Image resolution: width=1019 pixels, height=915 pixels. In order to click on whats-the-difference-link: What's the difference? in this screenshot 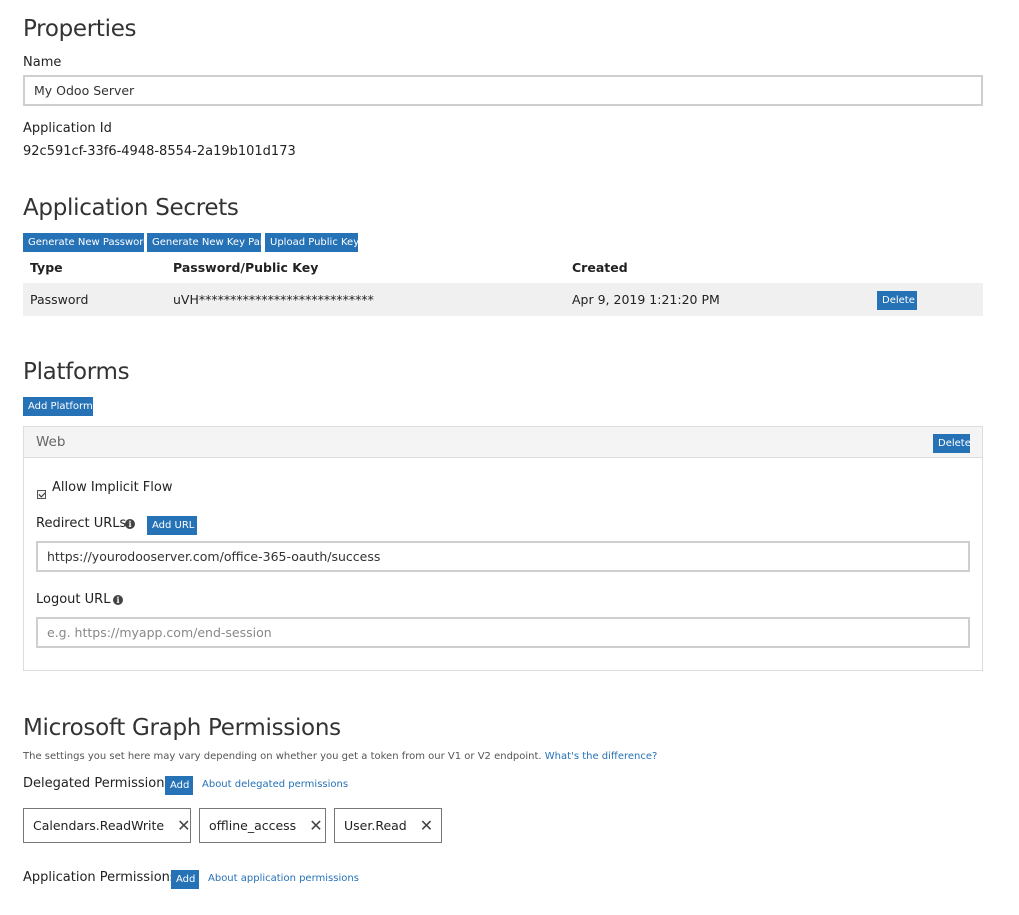, I will do `click(601, 756)`.